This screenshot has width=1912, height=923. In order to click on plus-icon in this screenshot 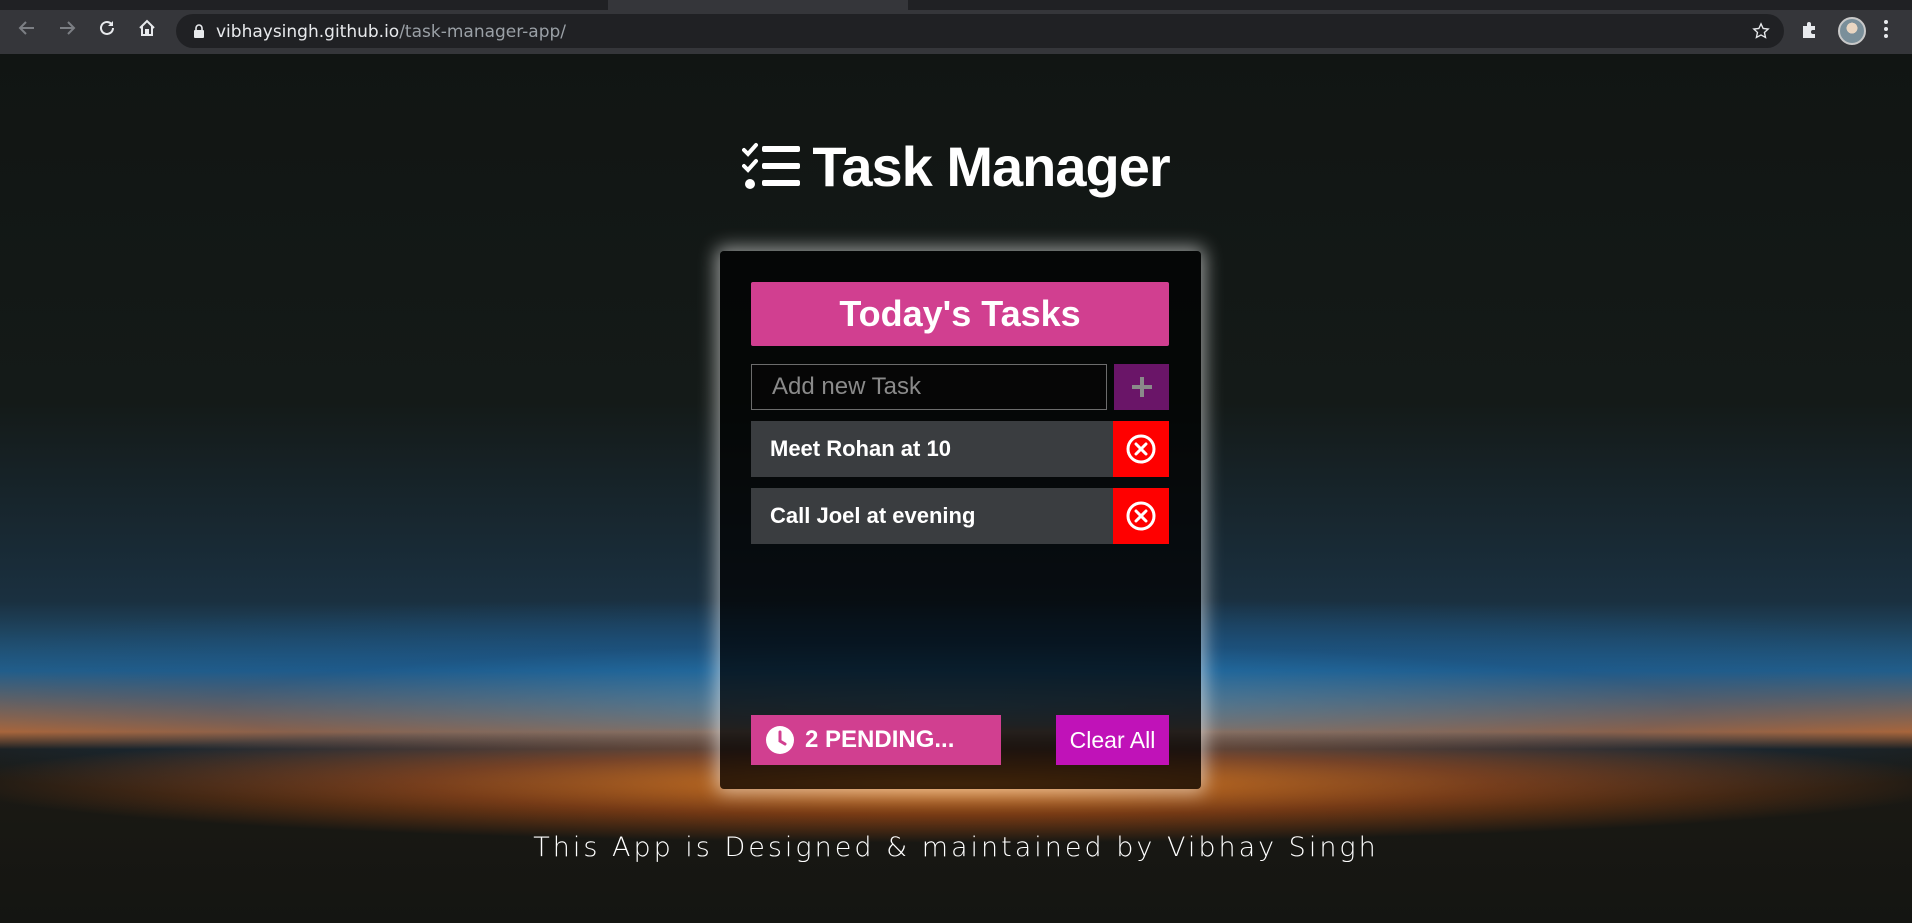, I will do `click(1141, 387)`.